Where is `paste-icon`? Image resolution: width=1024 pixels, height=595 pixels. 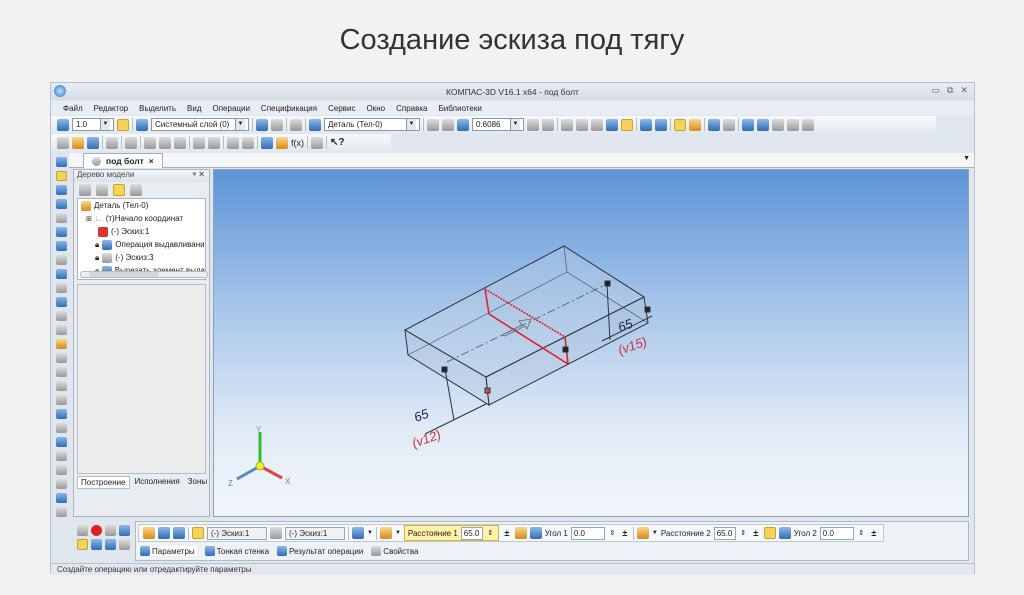
paste-icon is located at coordinates (180, 142).